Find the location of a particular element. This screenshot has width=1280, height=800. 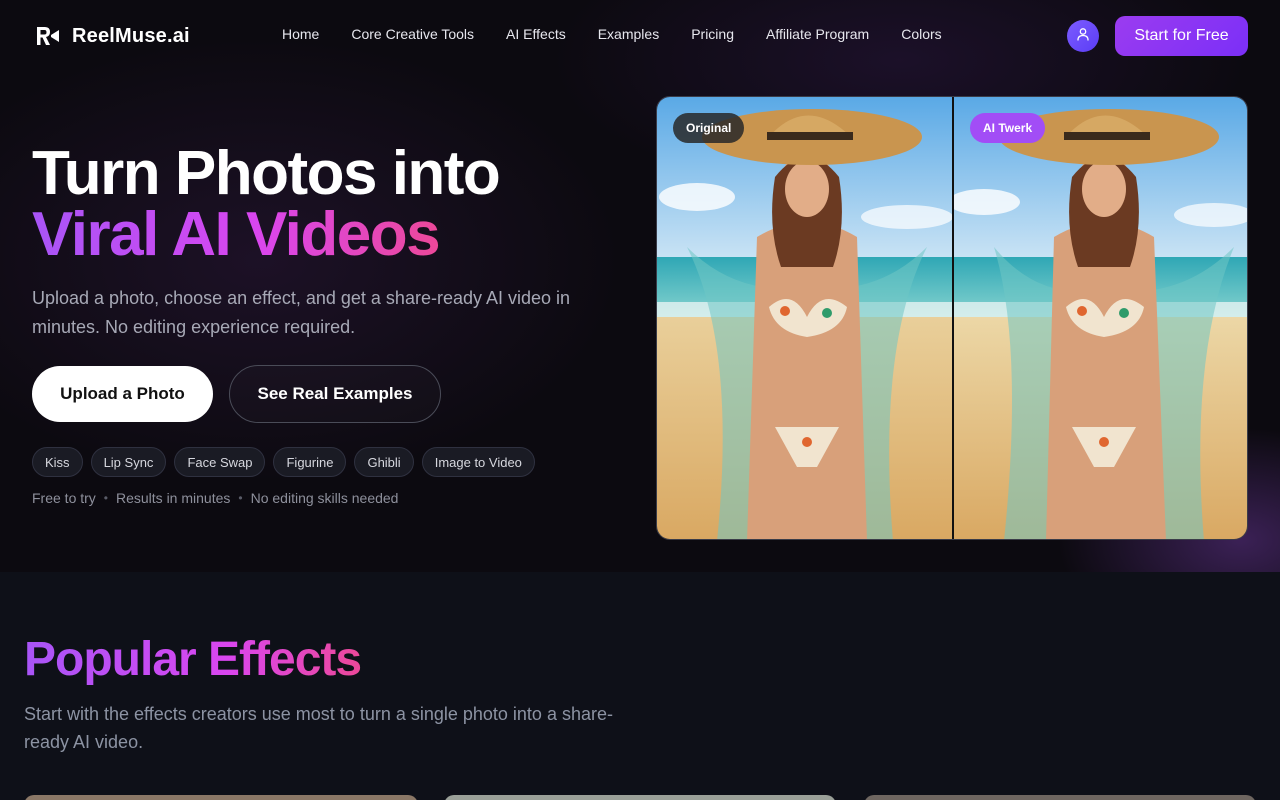

nav-colors: Colors is located at coordinates (921, 34).